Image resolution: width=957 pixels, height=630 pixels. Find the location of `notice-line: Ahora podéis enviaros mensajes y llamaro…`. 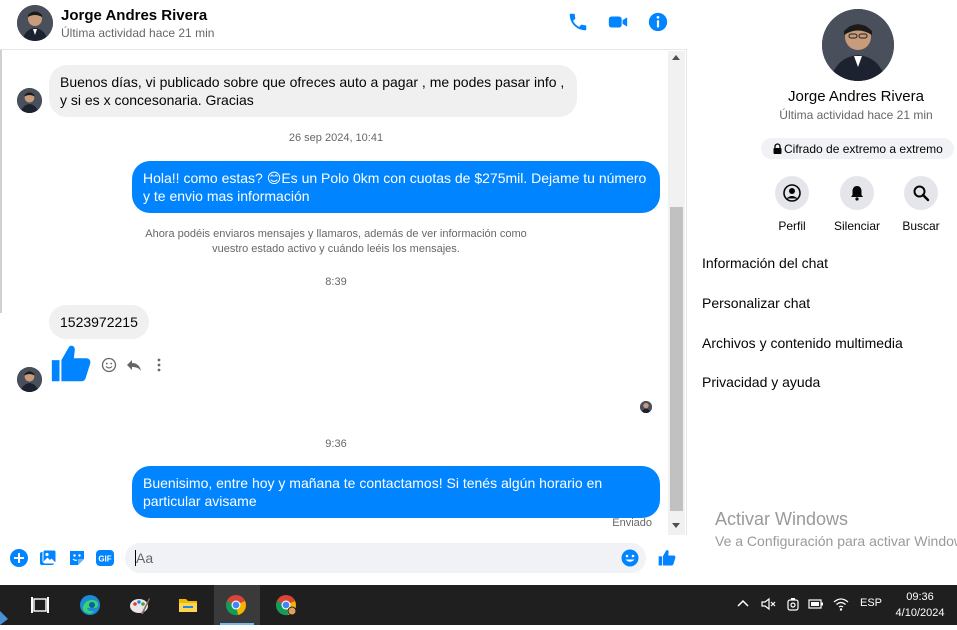

notice-line: Ahora podéis enviaros mensajes y llamaro… is located at coordinates (336, 234).